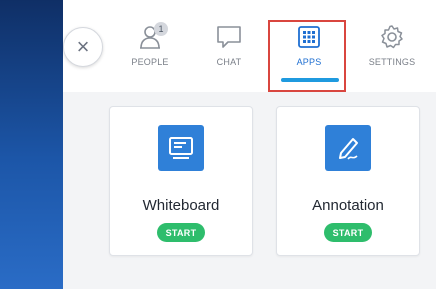 This screenshot has width=436, height=289. I want to click on tab-people: 1 PEOPLE, so click(150, 53).